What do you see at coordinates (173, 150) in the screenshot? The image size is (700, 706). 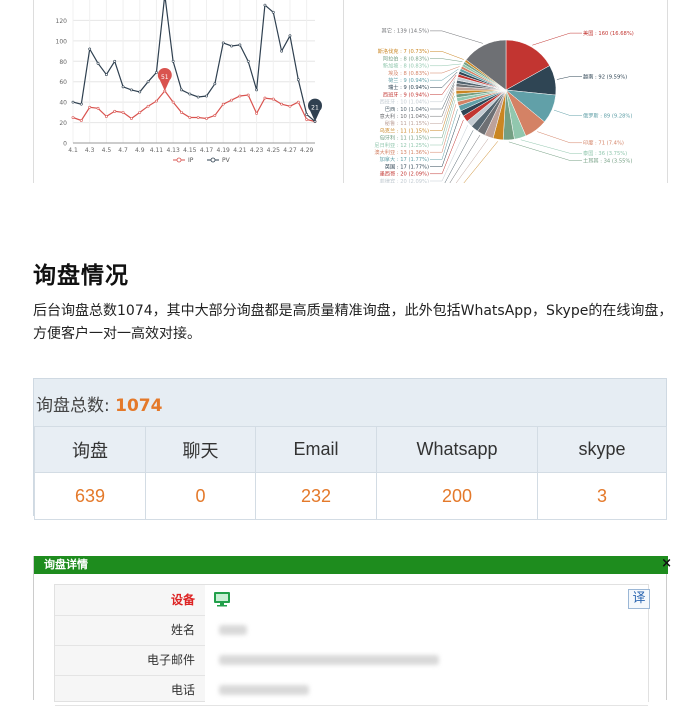 I see `x-tick-label: 4.13` at bounding box center [173, 150].